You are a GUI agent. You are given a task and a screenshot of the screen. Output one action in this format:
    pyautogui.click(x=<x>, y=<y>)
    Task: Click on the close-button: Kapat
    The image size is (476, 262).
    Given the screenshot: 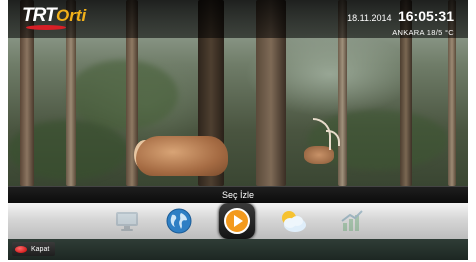 What is the action you would take?
    pyautogui.click(x=34, y=249)
    